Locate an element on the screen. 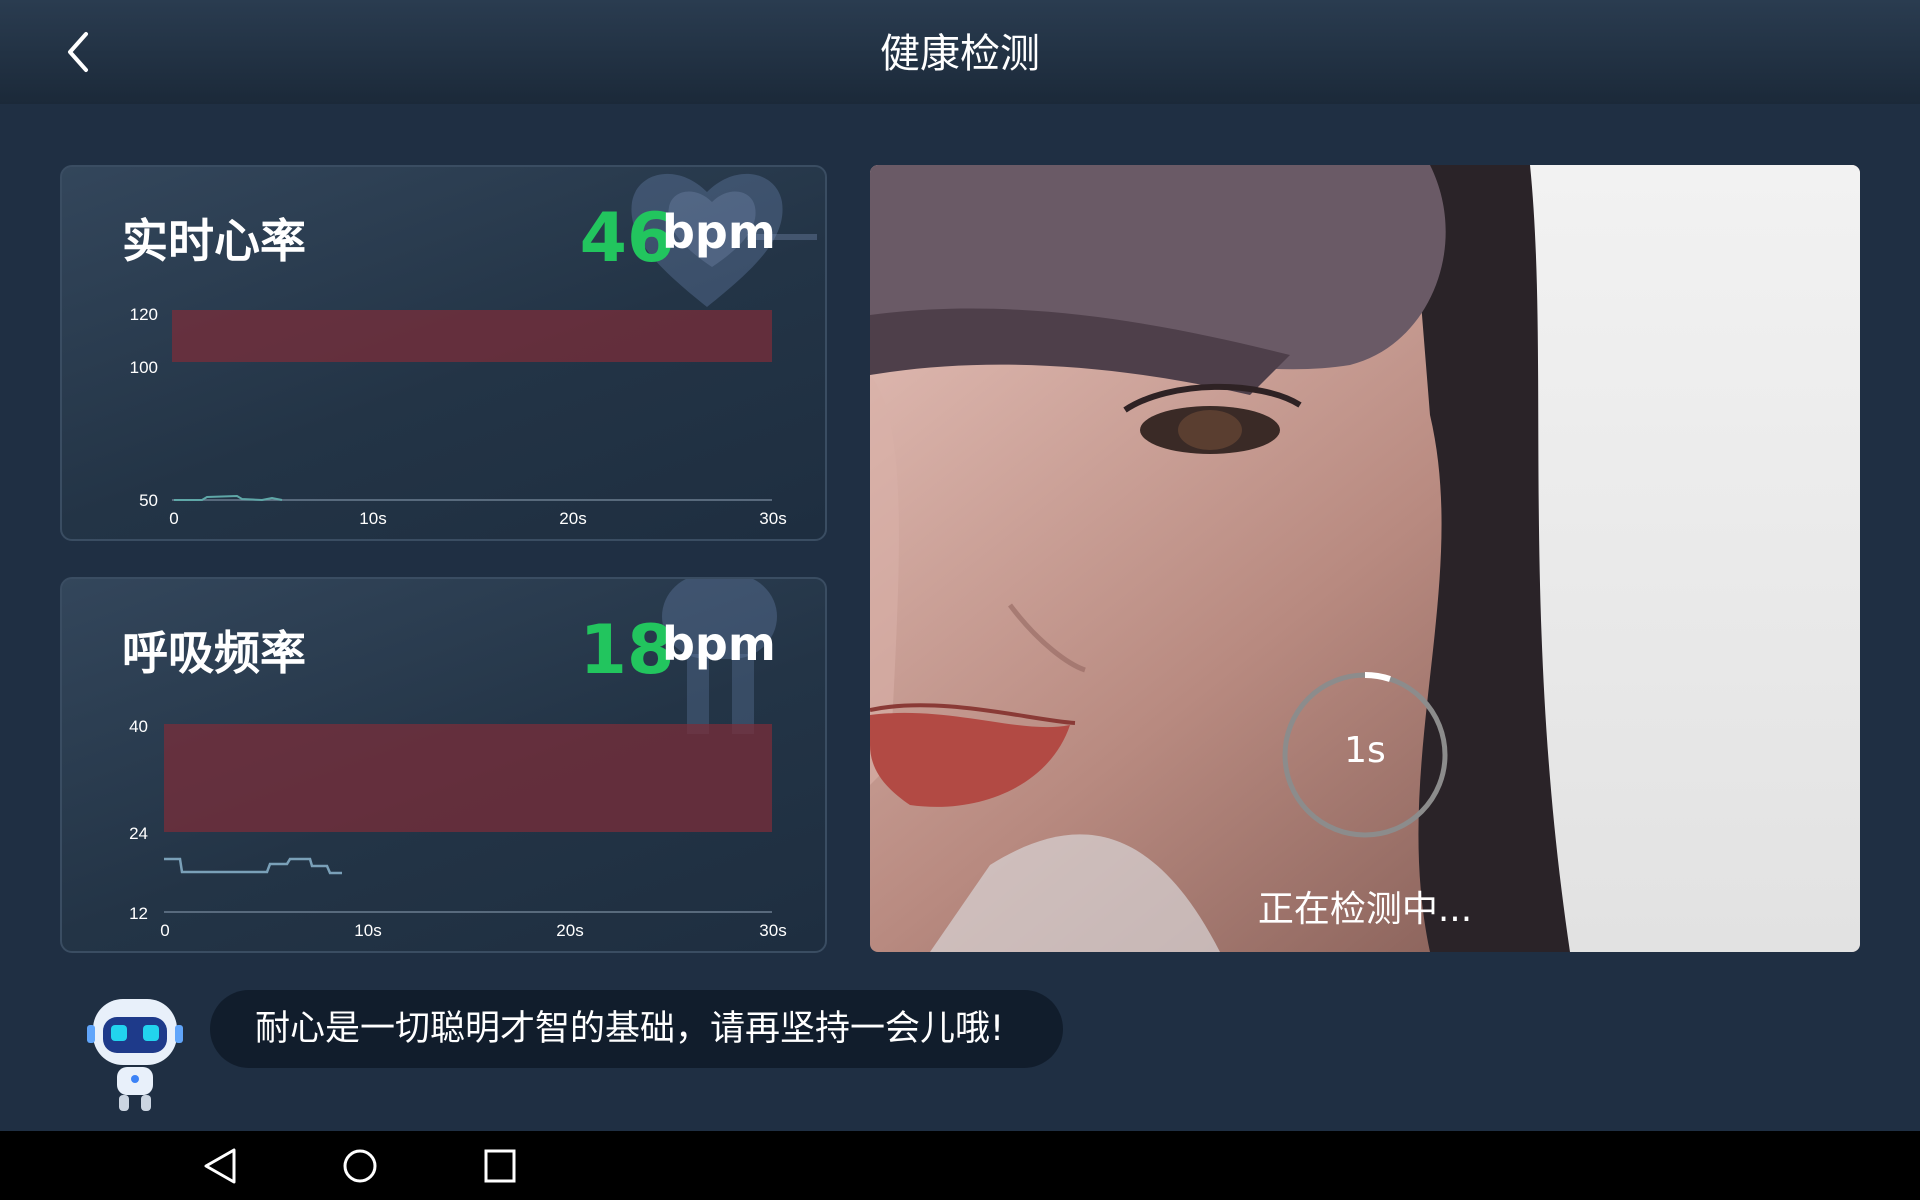  page-title: 健康检测 is located at coordinates (960, 54).